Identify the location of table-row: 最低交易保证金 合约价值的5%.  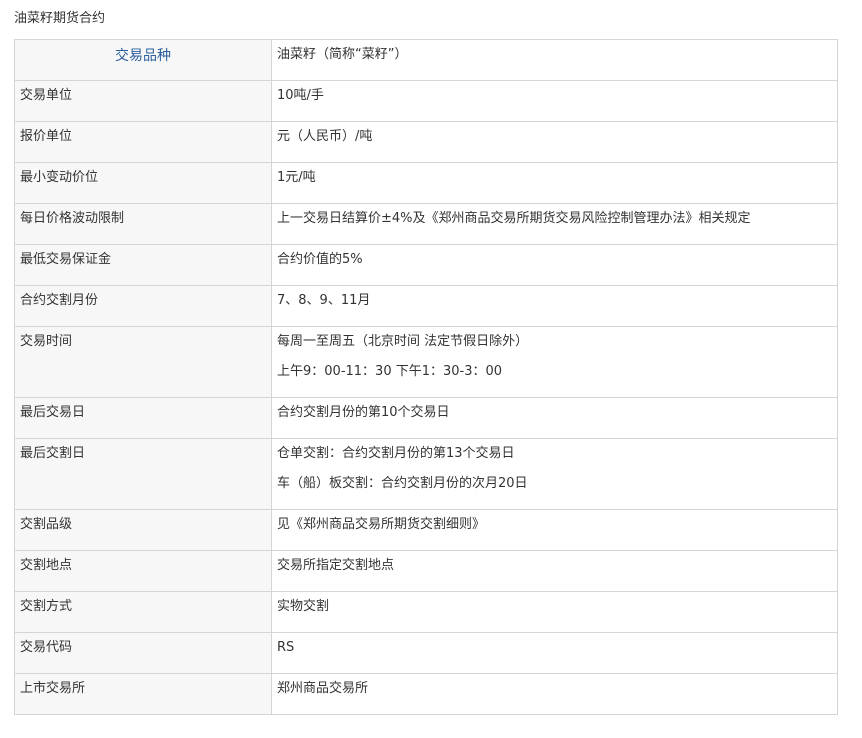
(426, 265).